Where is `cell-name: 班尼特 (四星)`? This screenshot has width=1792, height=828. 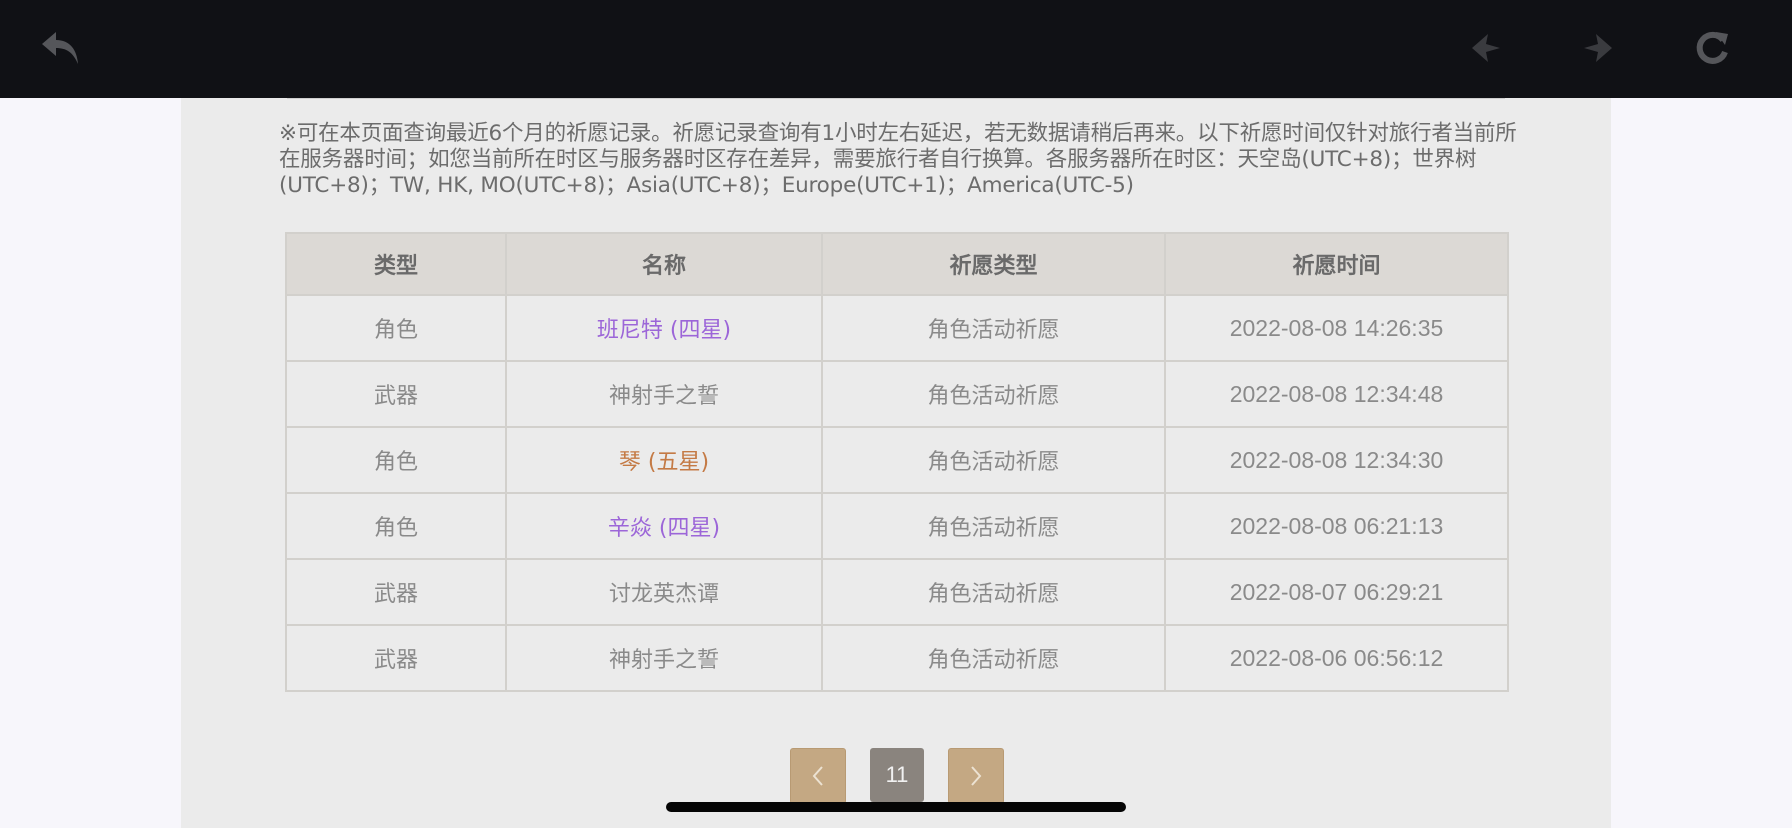 cell-name: 班尼特 (四星) is located at coordinates (664, 328).